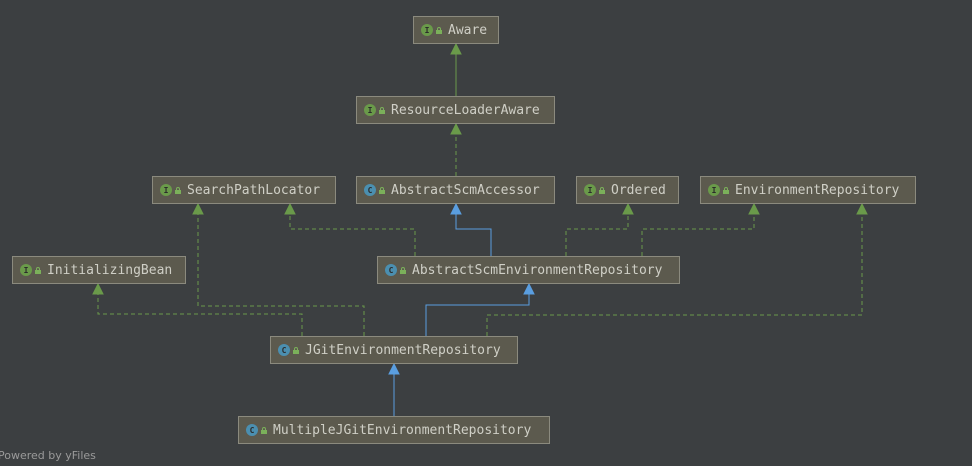 This screenshot has height=466, width=972. I want to click on edge-jger-to-ib, so click(200, 310).